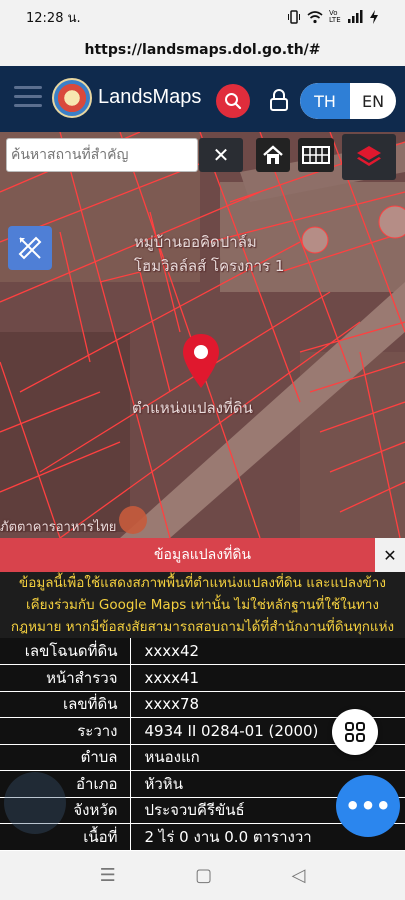 Image resolution: width=405 pixels, height=900 pixels. What do you see at coordinates (192, 408) in the screenshot?
I see `parcel-position-label: ตำแหน่งแปลงที่ดิน` at bounding box center [192, 408].